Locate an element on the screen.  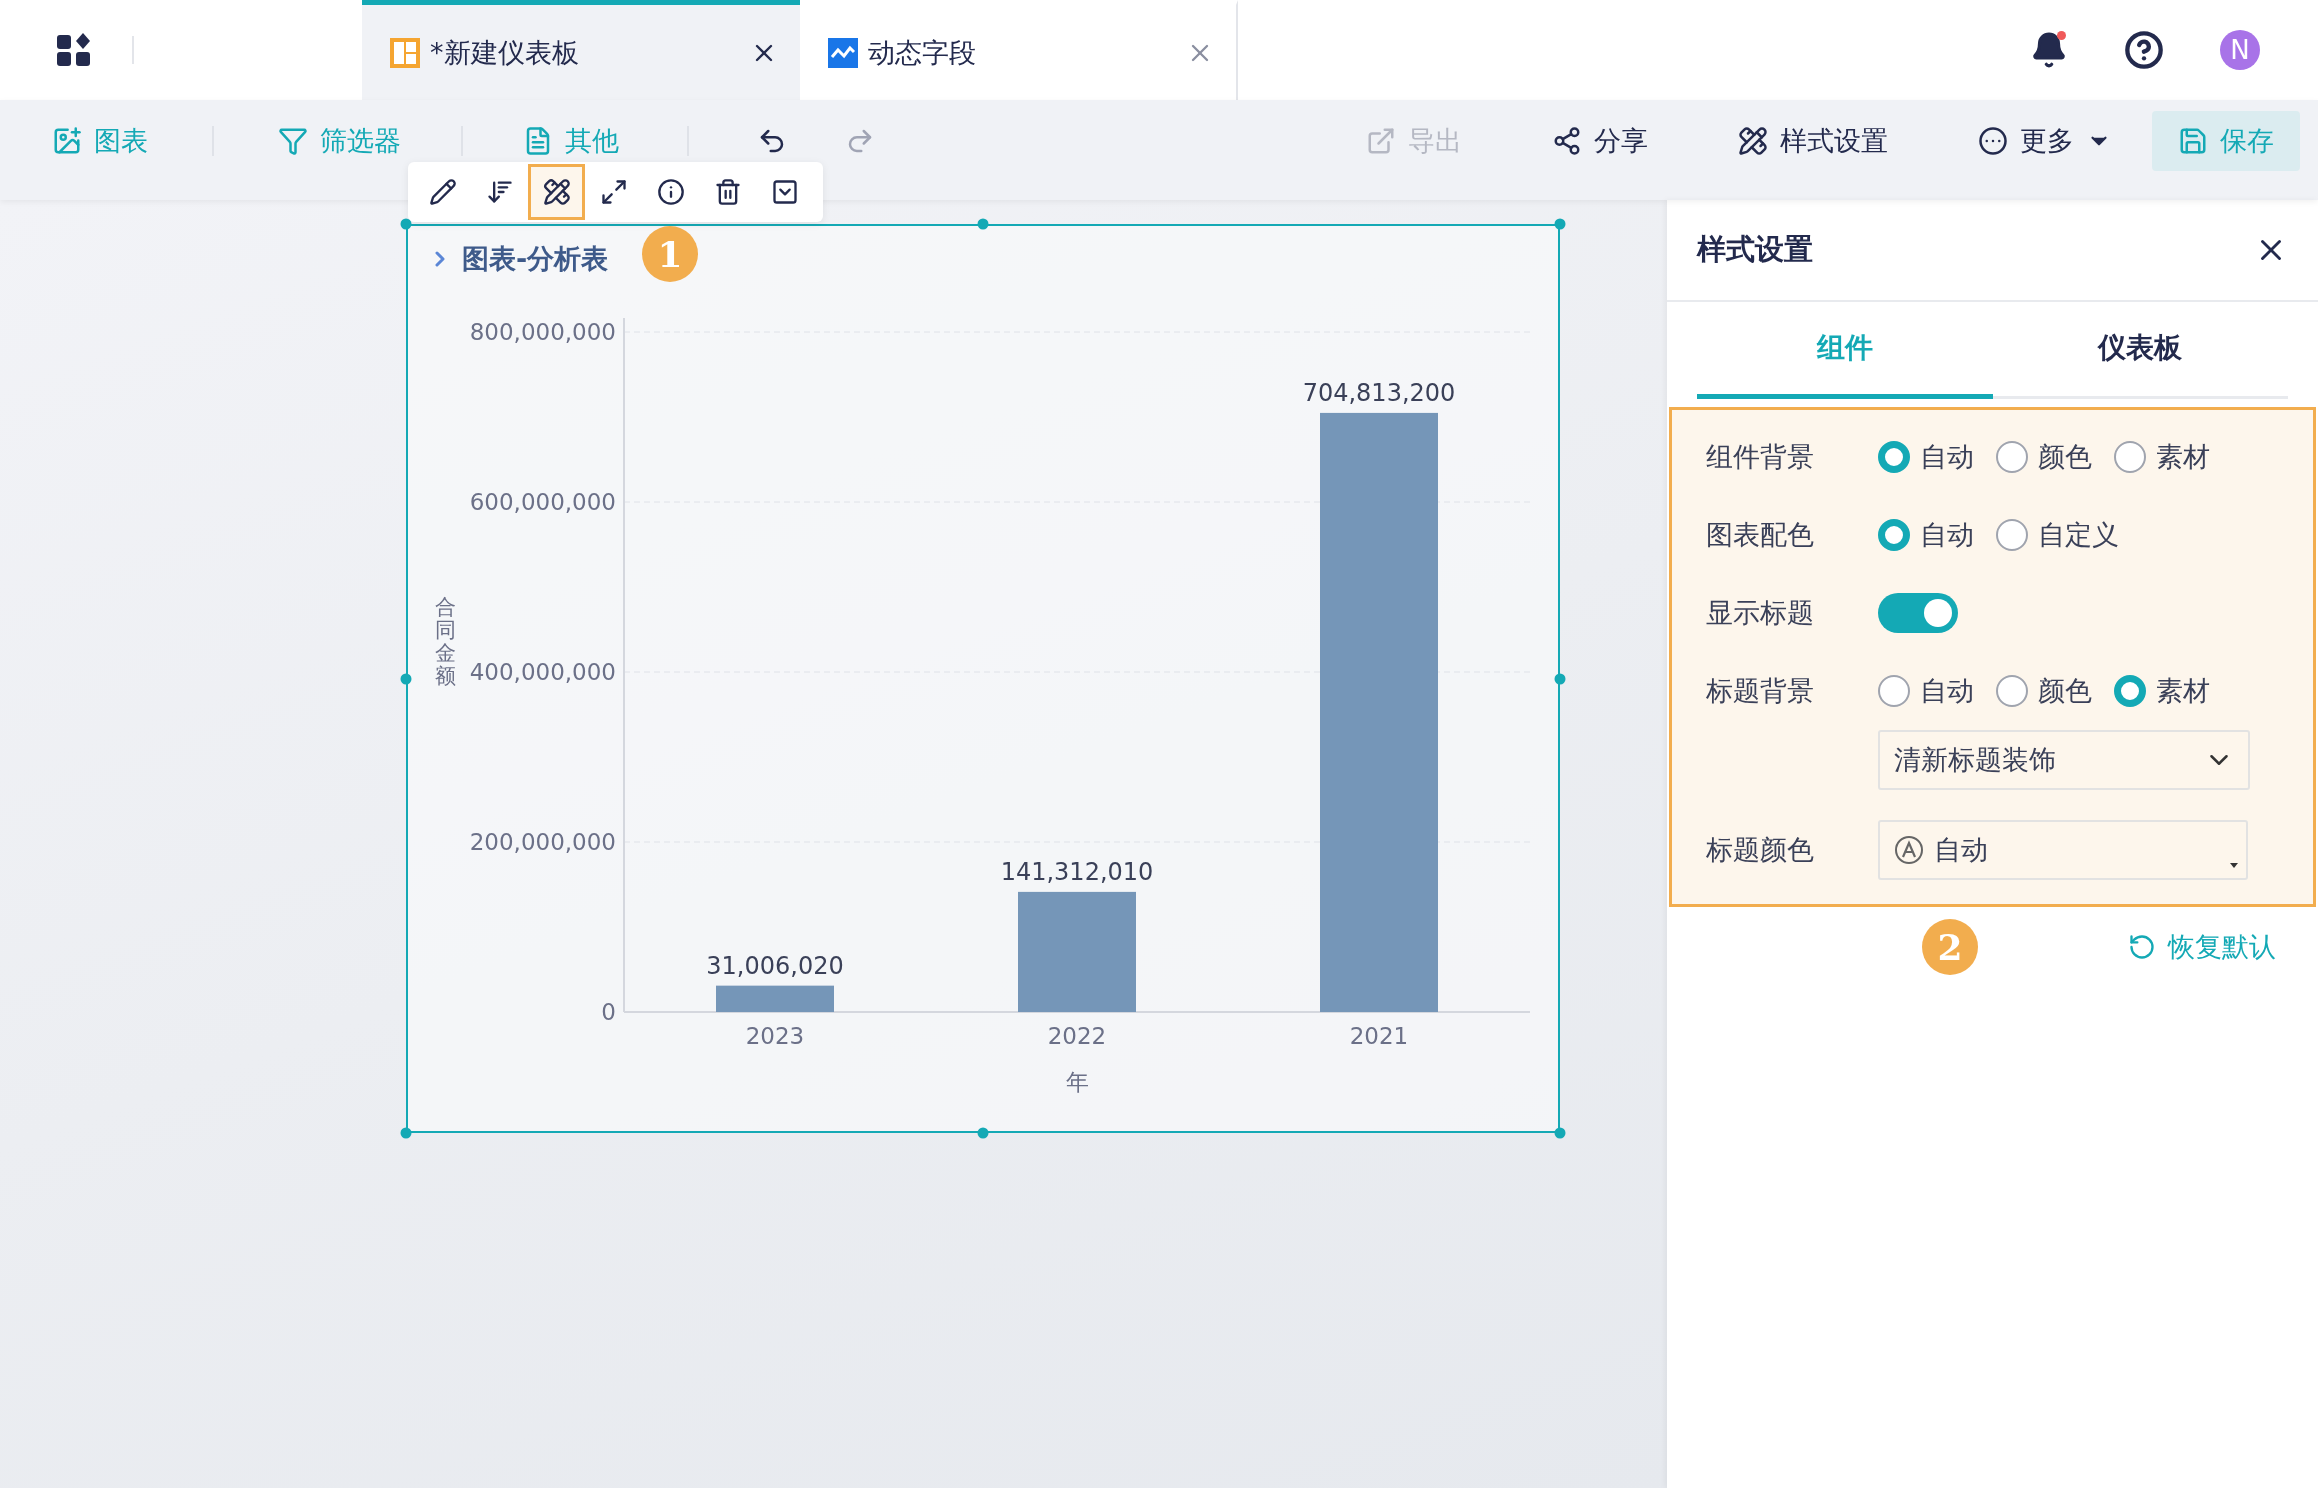
caret-icon is located at coordinates (2234, 865).